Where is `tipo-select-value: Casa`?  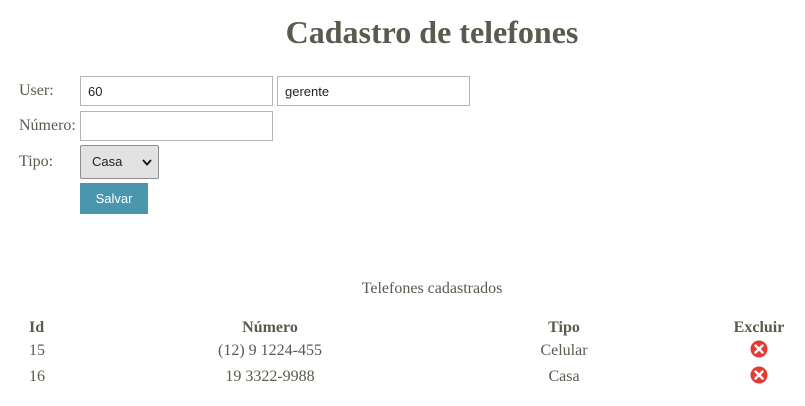
tipo-select-value: Casa is located at coordinates (107, 161).